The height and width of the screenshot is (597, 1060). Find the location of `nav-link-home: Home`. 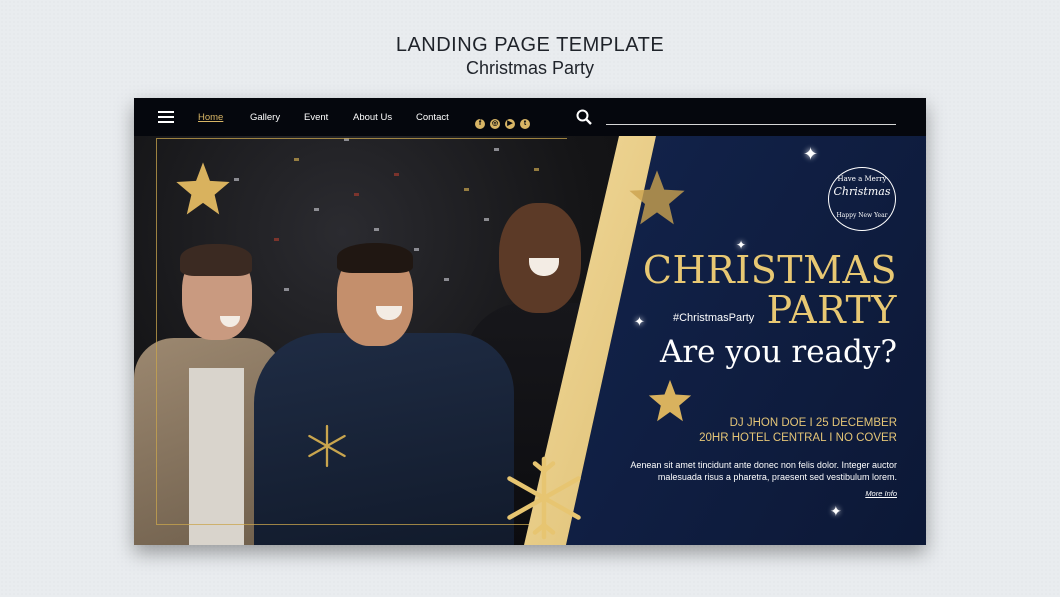

nav-link-home: Home is located at coordinates (210, 117).